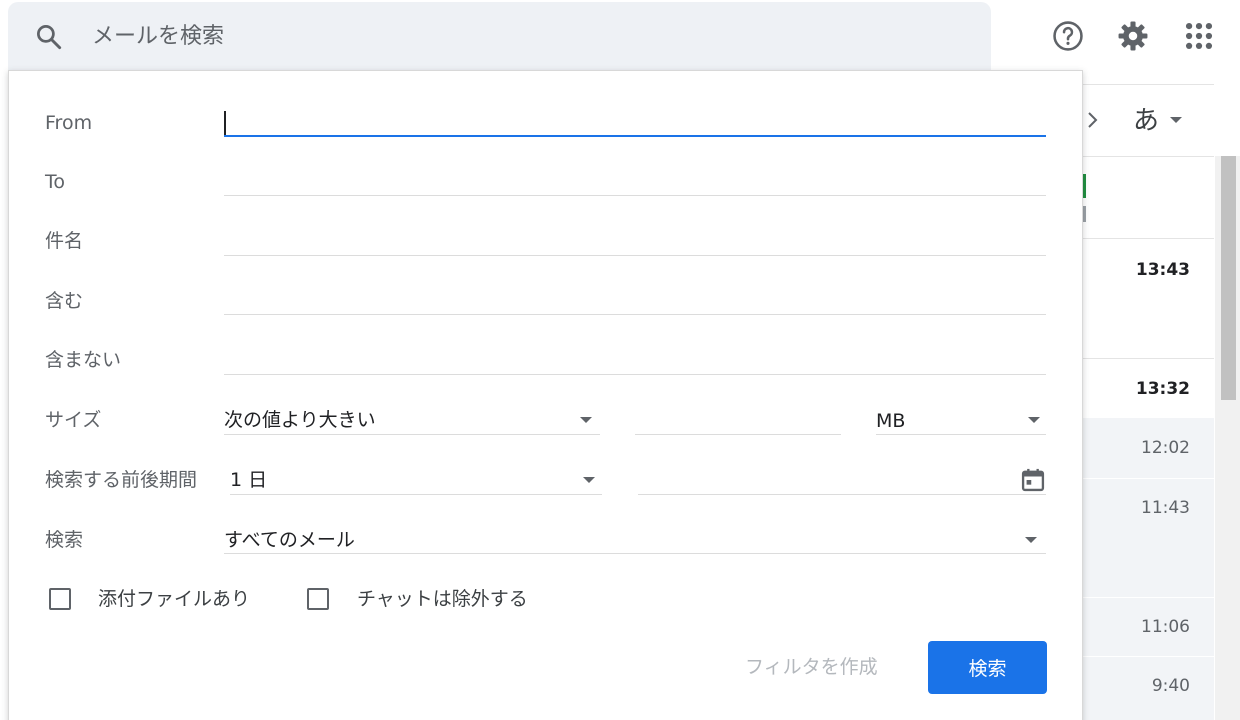 This screenshot has width=1240, height=720. I want to click on size-operator-select: 次の値より大きい, so click(300, 420).